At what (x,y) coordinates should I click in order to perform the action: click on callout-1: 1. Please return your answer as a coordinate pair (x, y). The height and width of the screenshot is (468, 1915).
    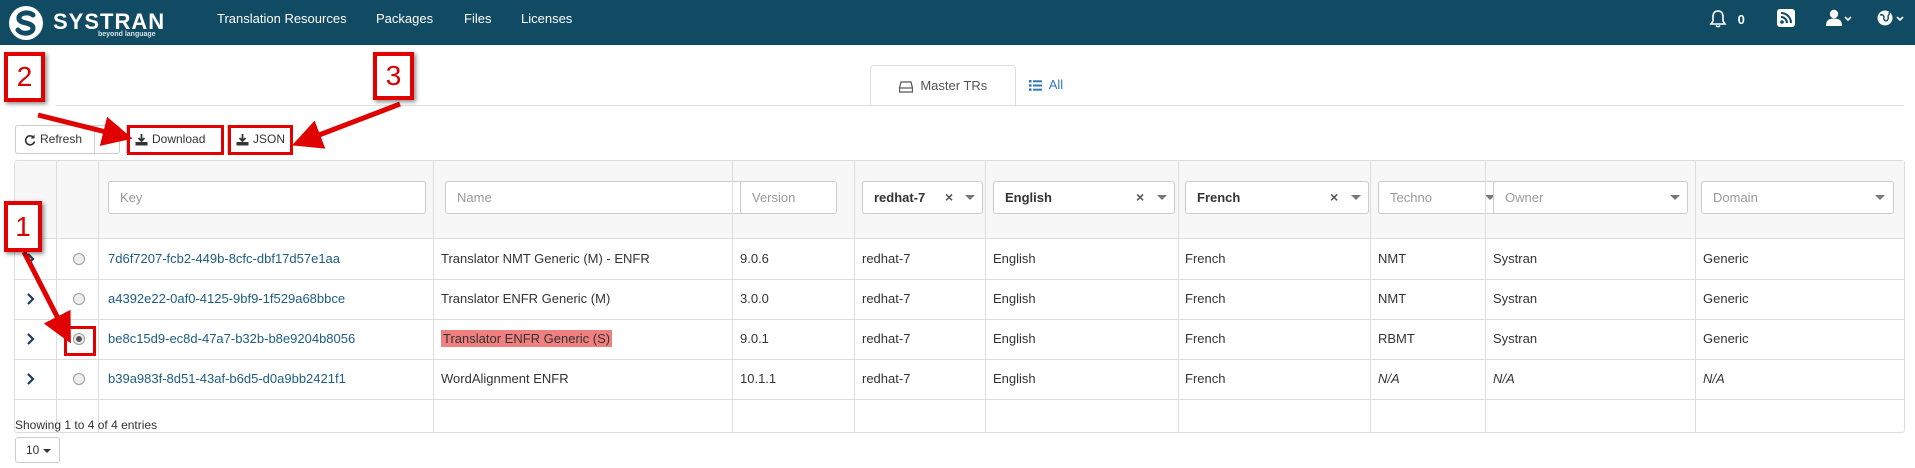
    Looking at the image, I should click on (23, 226).